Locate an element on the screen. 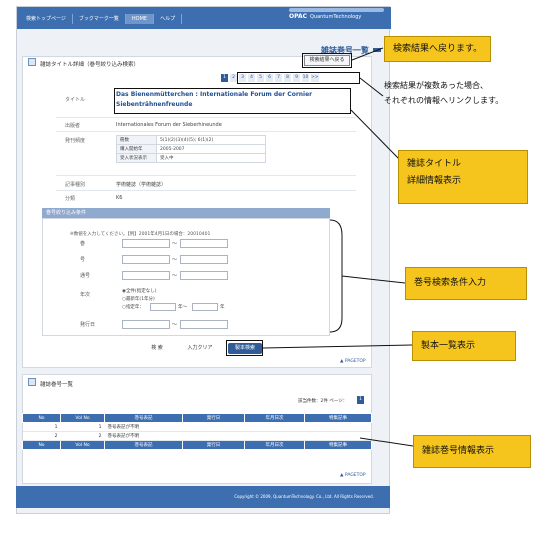 The image size is (547, 556). cell-volno: 2 is located at coordinates (82, 436).